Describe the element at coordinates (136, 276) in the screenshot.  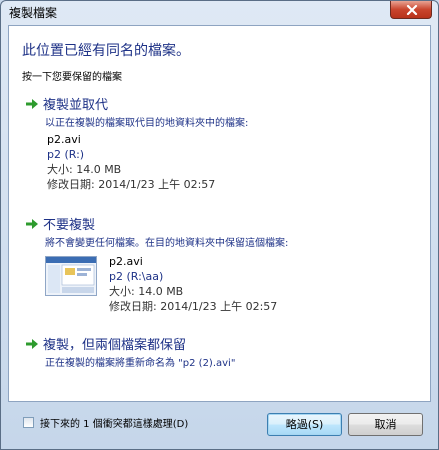
I see `file-location: p2 (R:\aa)` at that location.